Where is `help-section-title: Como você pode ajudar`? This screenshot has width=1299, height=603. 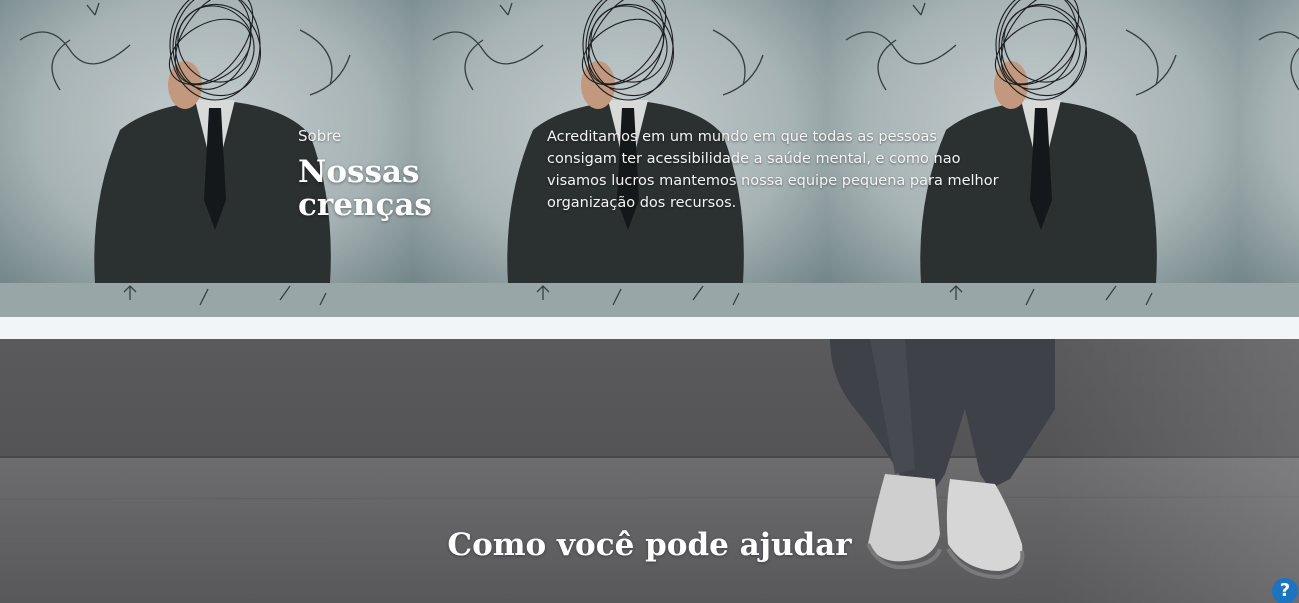
help-section-title: Como você pode ajudar is located at coordinates (649, 545).